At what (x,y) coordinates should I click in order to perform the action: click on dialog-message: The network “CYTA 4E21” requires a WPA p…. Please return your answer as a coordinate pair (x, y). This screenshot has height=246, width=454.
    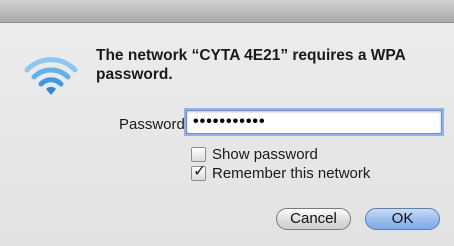
    Looking at the image, I should click on (251, 65).